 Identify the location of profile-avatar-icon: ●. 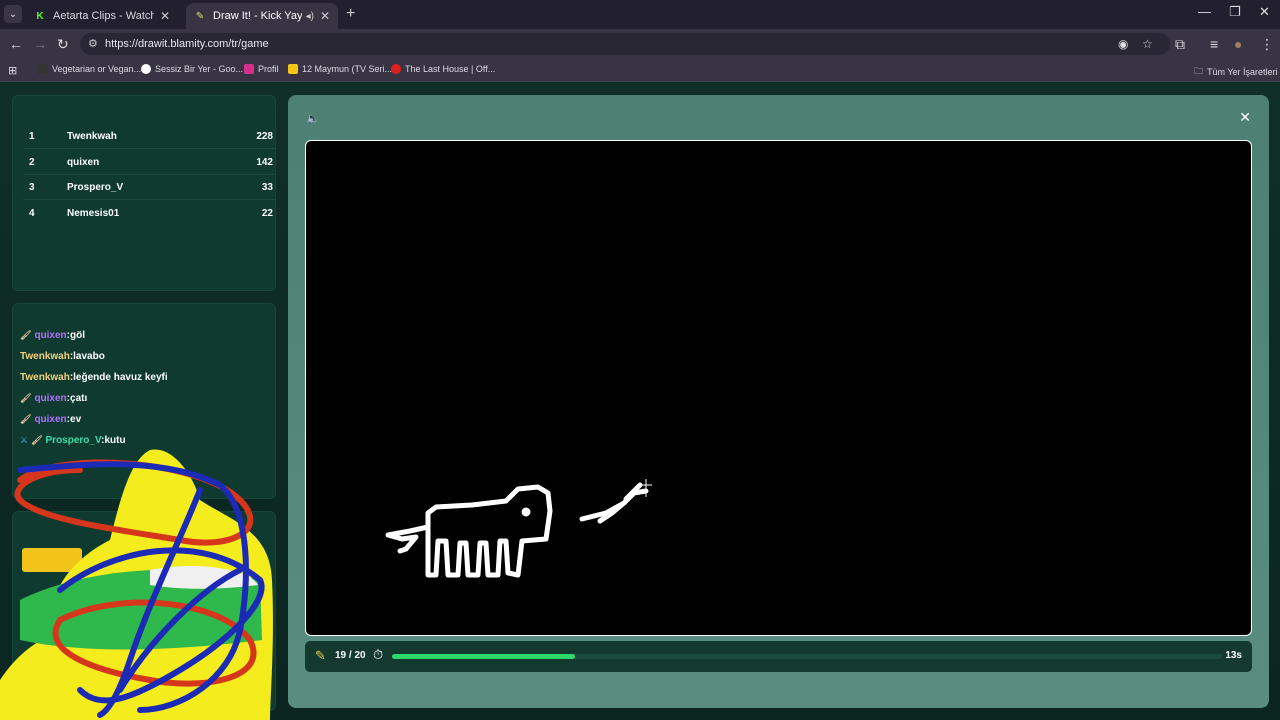
(1238, 44).